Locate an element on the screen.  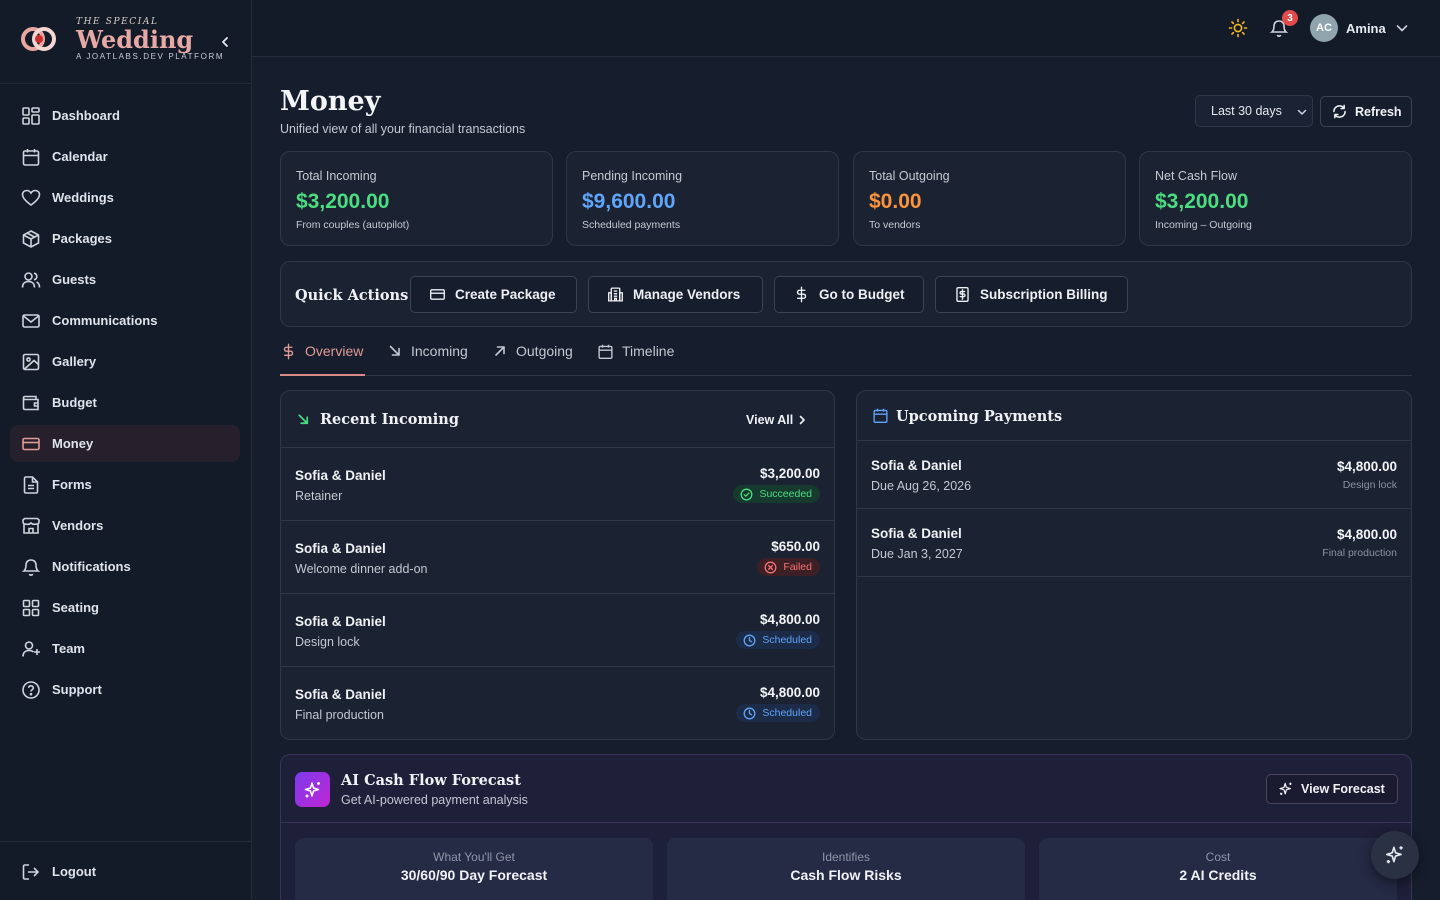
view-all-link: View All is located at coordinates (776, 420).